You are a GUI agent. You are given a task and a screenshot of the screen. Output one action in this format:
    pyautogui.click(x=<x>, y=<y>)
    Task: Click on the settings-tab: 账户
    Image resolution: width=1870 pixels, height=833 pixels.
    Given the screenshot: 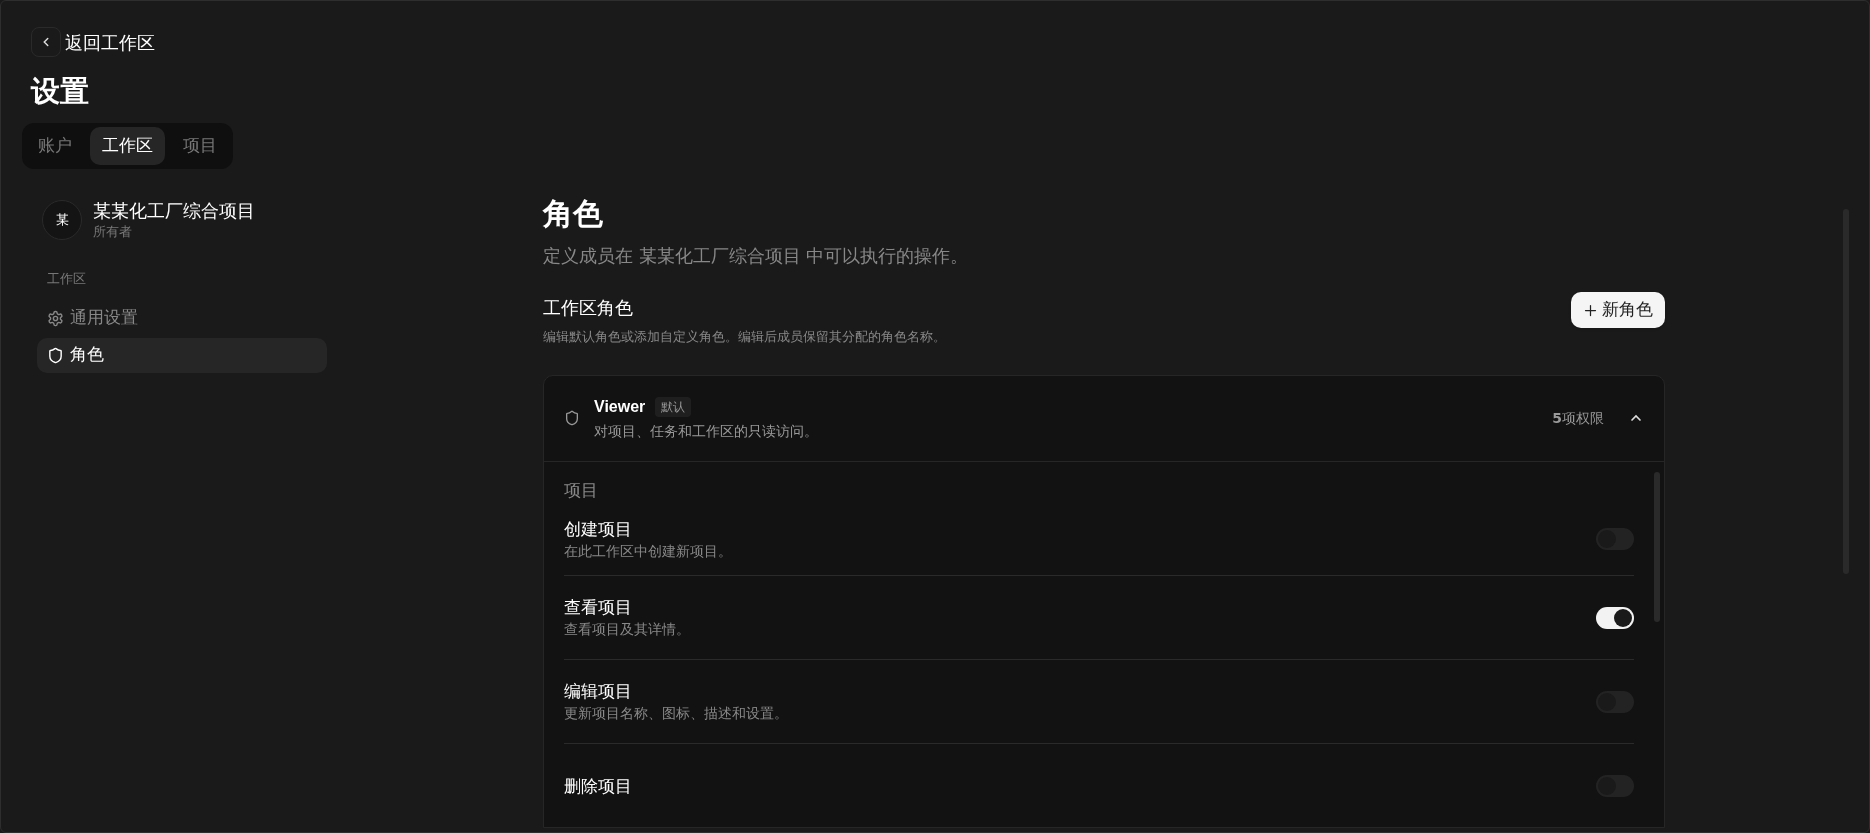 What is the action you would take?
    pyautogui.click(x=55, y=146)
    